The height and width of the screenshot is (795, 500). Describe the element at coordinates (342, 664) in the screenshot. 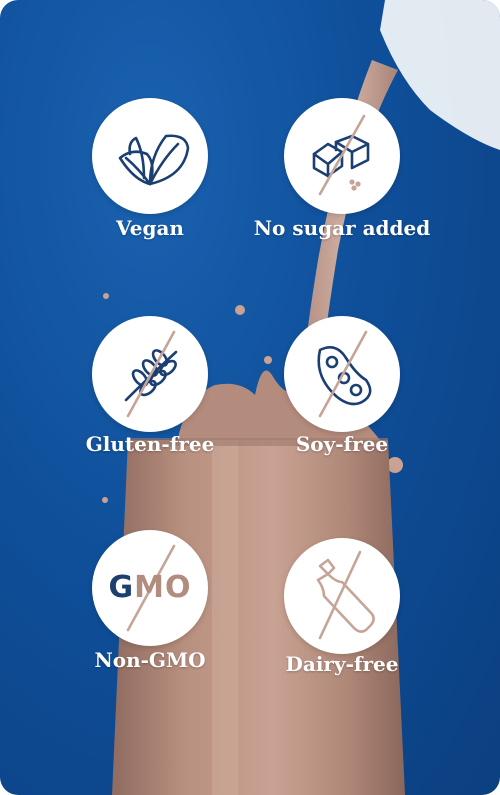

I see `dairy-free-label: Dairy-free` at that location.